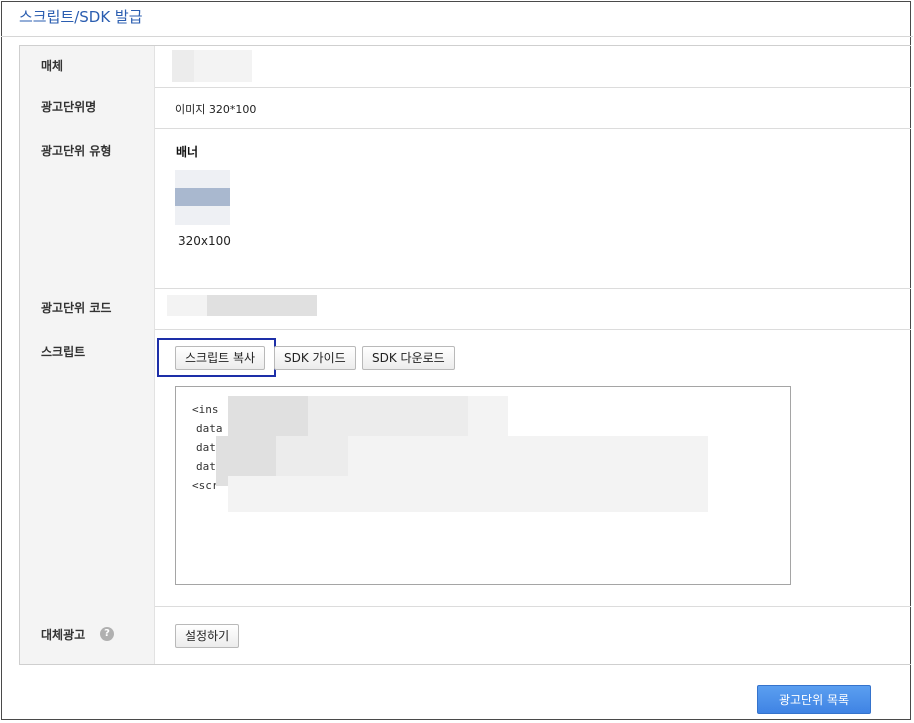 The image size is (914, 723). Describe the element at coordinates (81, 17) in the screenshot. I see `page-title: 스크립트/SDK 발급` at that location.